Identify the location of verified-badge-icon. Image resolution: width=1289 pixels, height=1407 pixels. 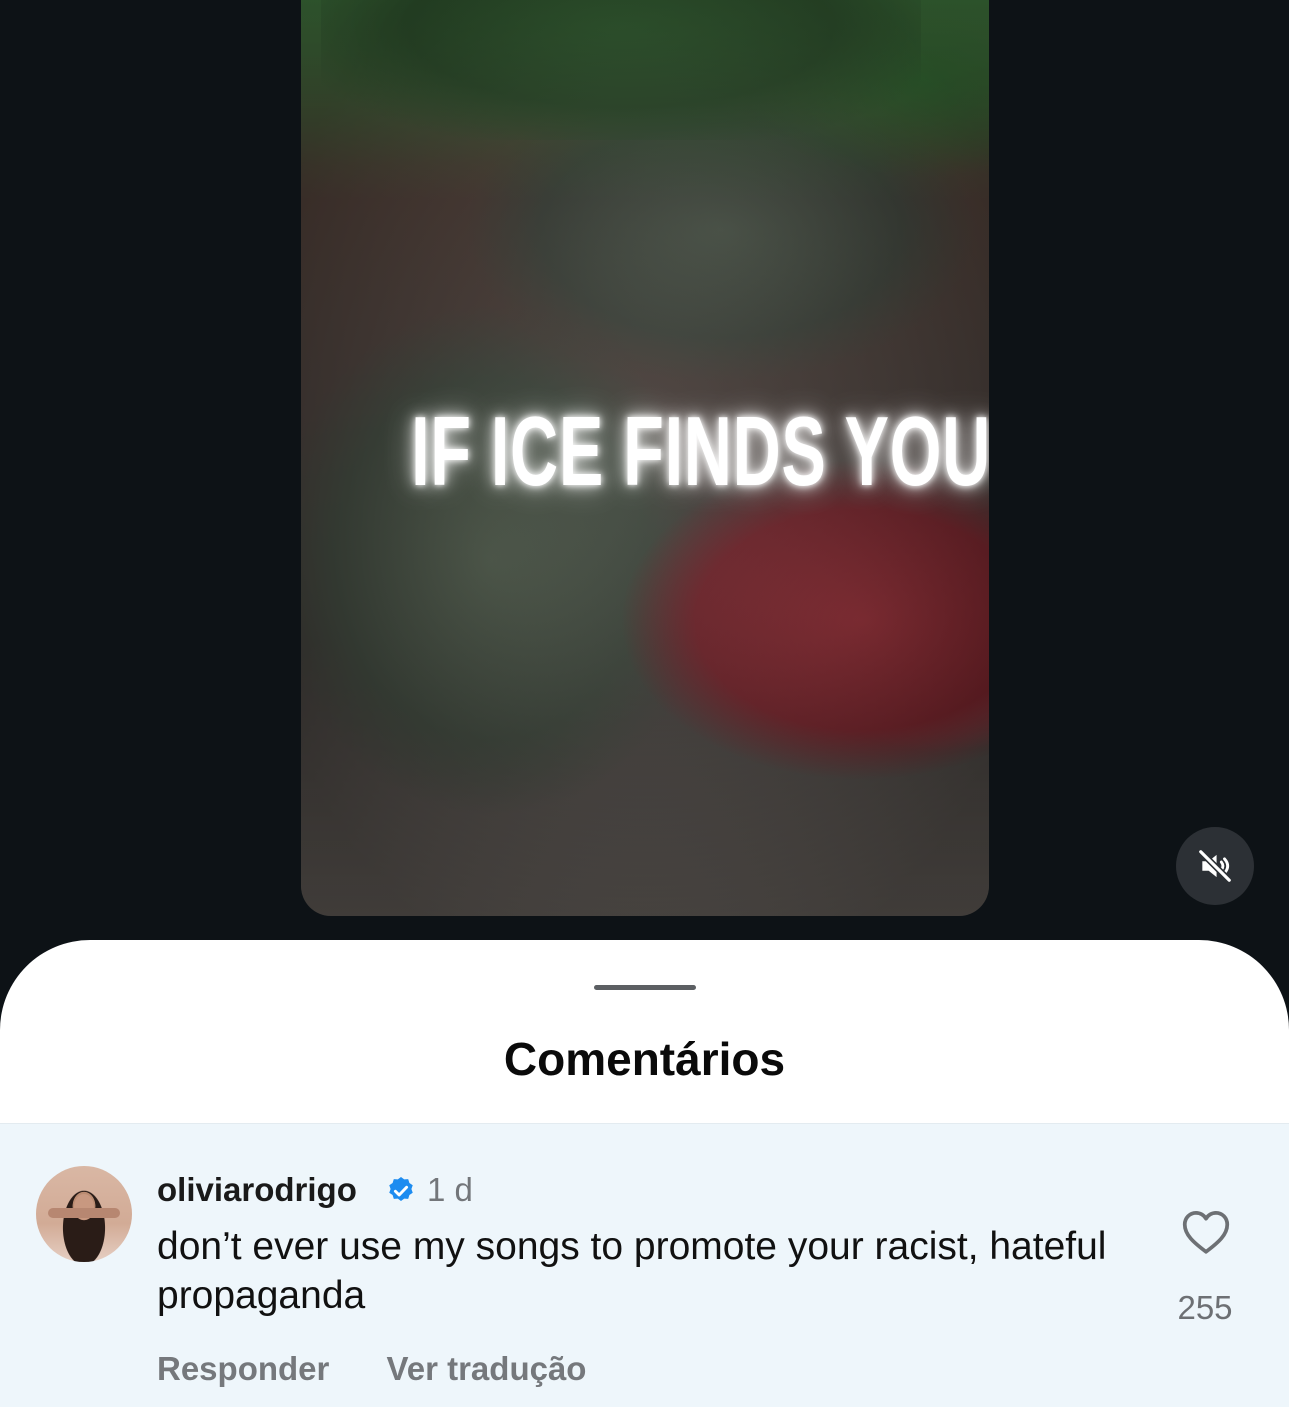
(401, 1189).